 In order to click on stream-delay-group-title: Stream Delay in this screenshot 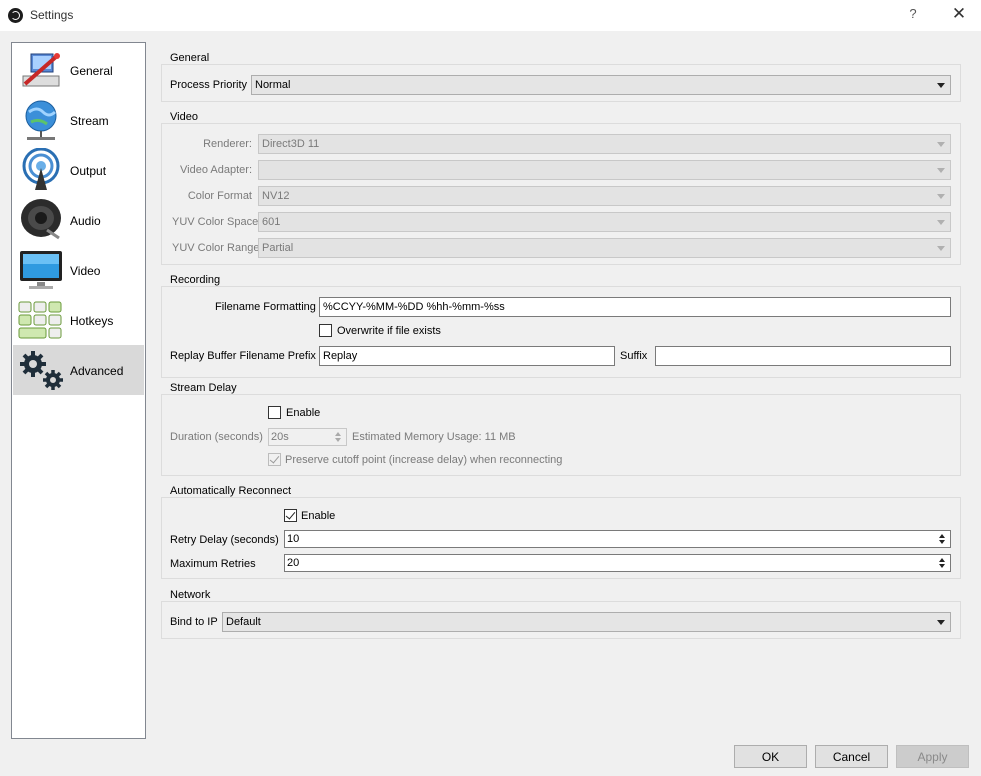, I will do `click(203, 388)`.